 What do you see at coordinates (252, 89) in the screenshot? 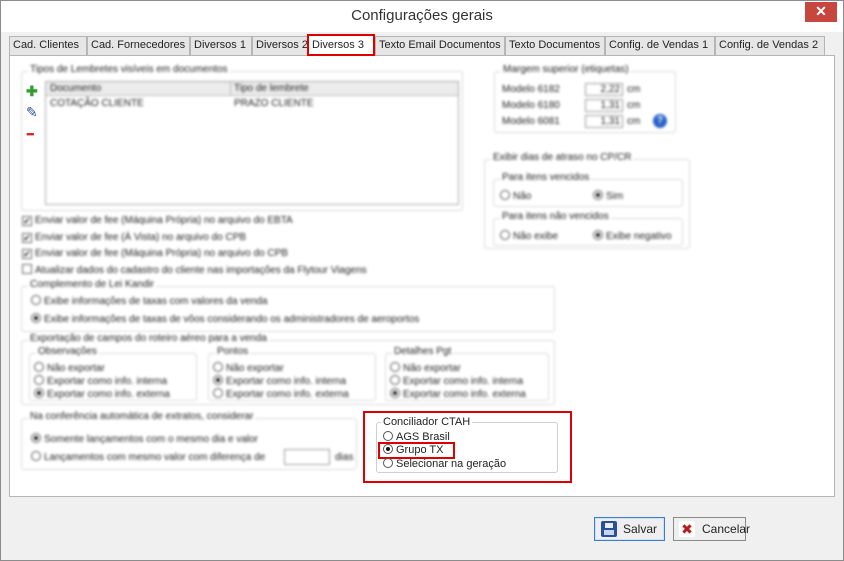
I see `table-header: Documento Tipo de lembrete` at bounding box center [252, 89].